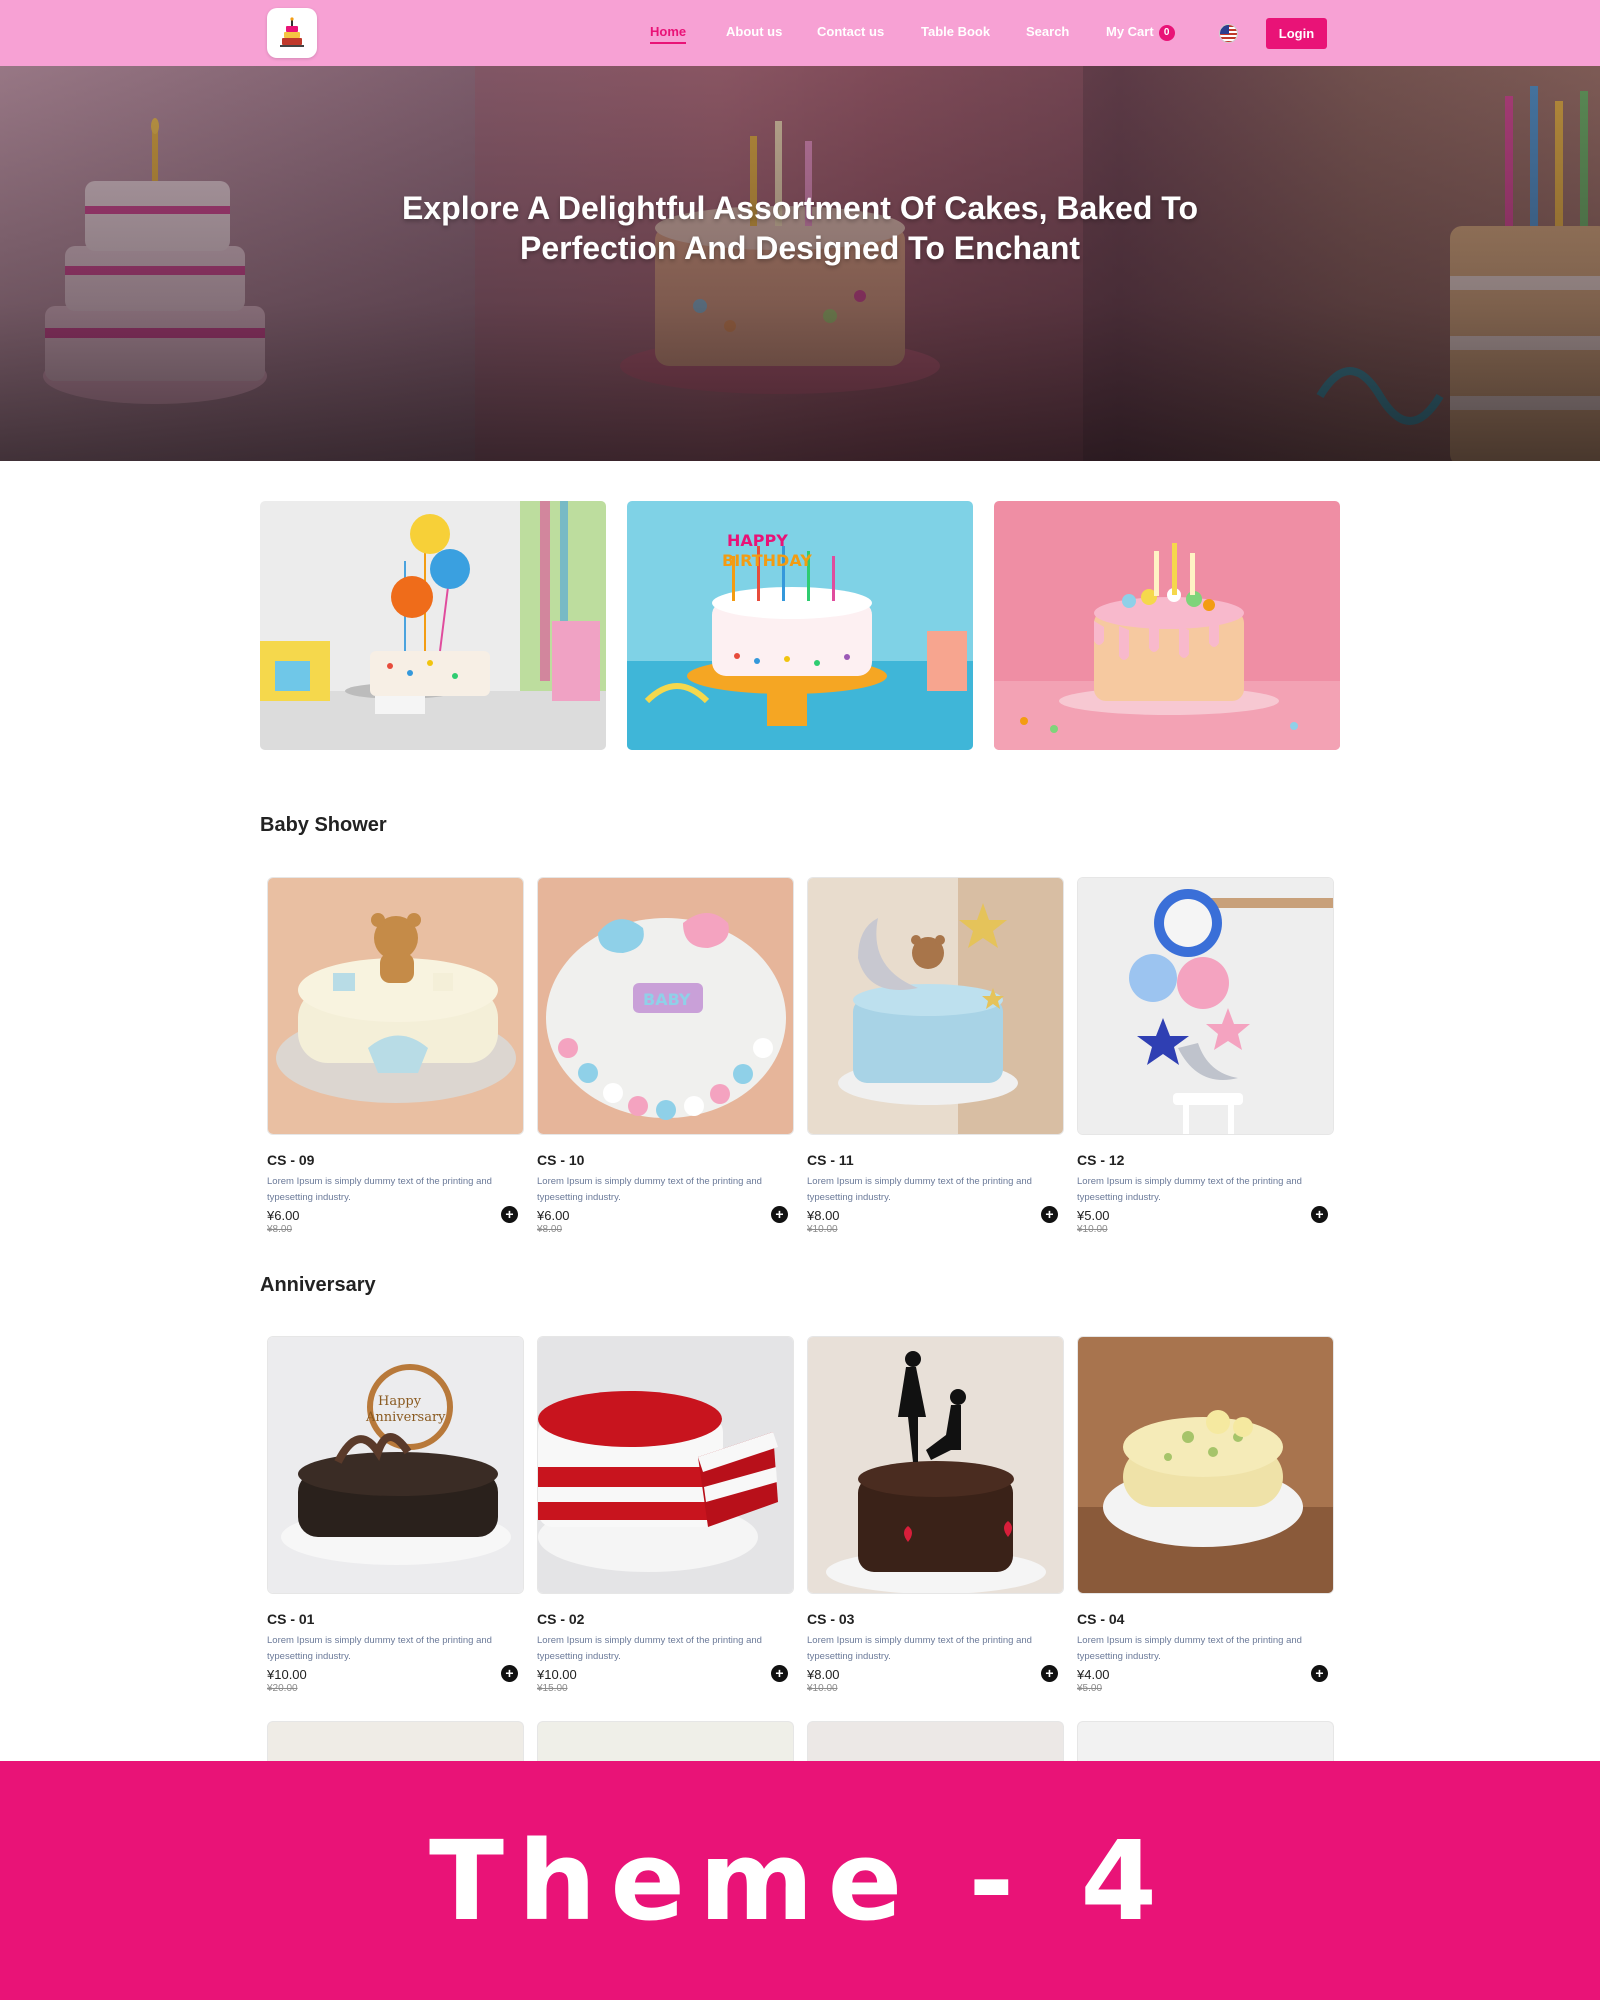  I want to click on promo-banner-drip-cake, so click(1167, 625).